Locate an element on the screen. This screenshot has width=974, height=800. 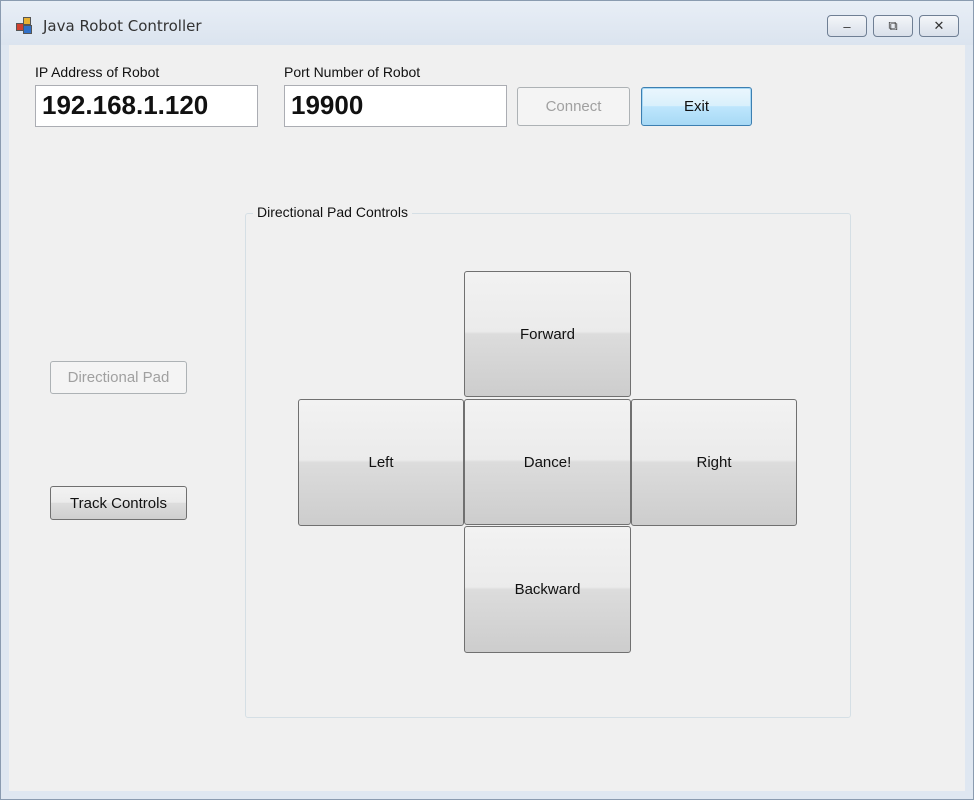
restore-button: ⧉ is located at coordinates (893, 26).